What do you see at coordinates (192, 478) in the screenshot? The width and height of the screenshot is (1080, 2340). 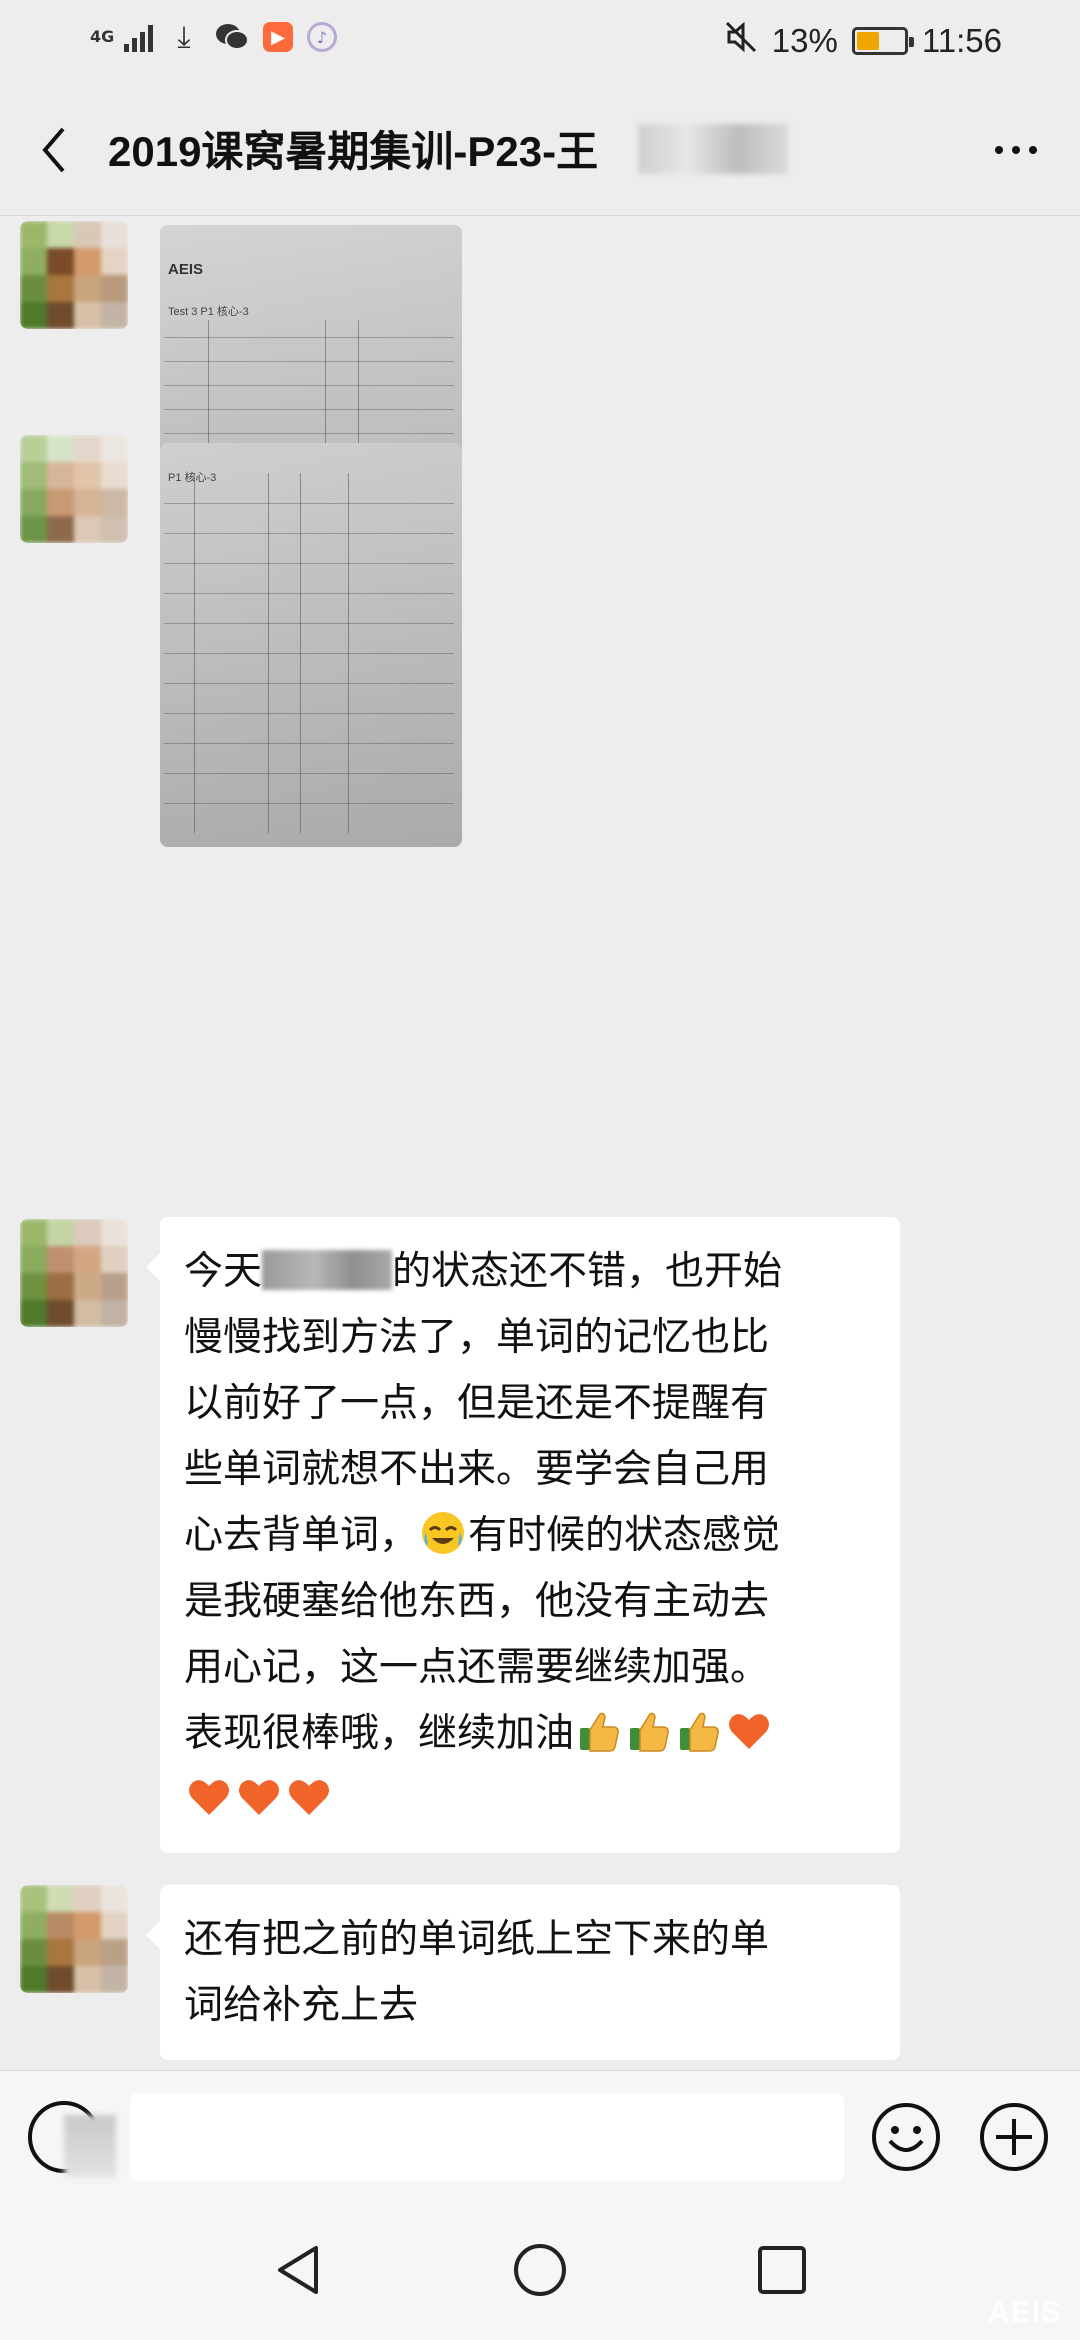 I see `sheet-title: P1 核心-3` at bounding box center [192, 478].